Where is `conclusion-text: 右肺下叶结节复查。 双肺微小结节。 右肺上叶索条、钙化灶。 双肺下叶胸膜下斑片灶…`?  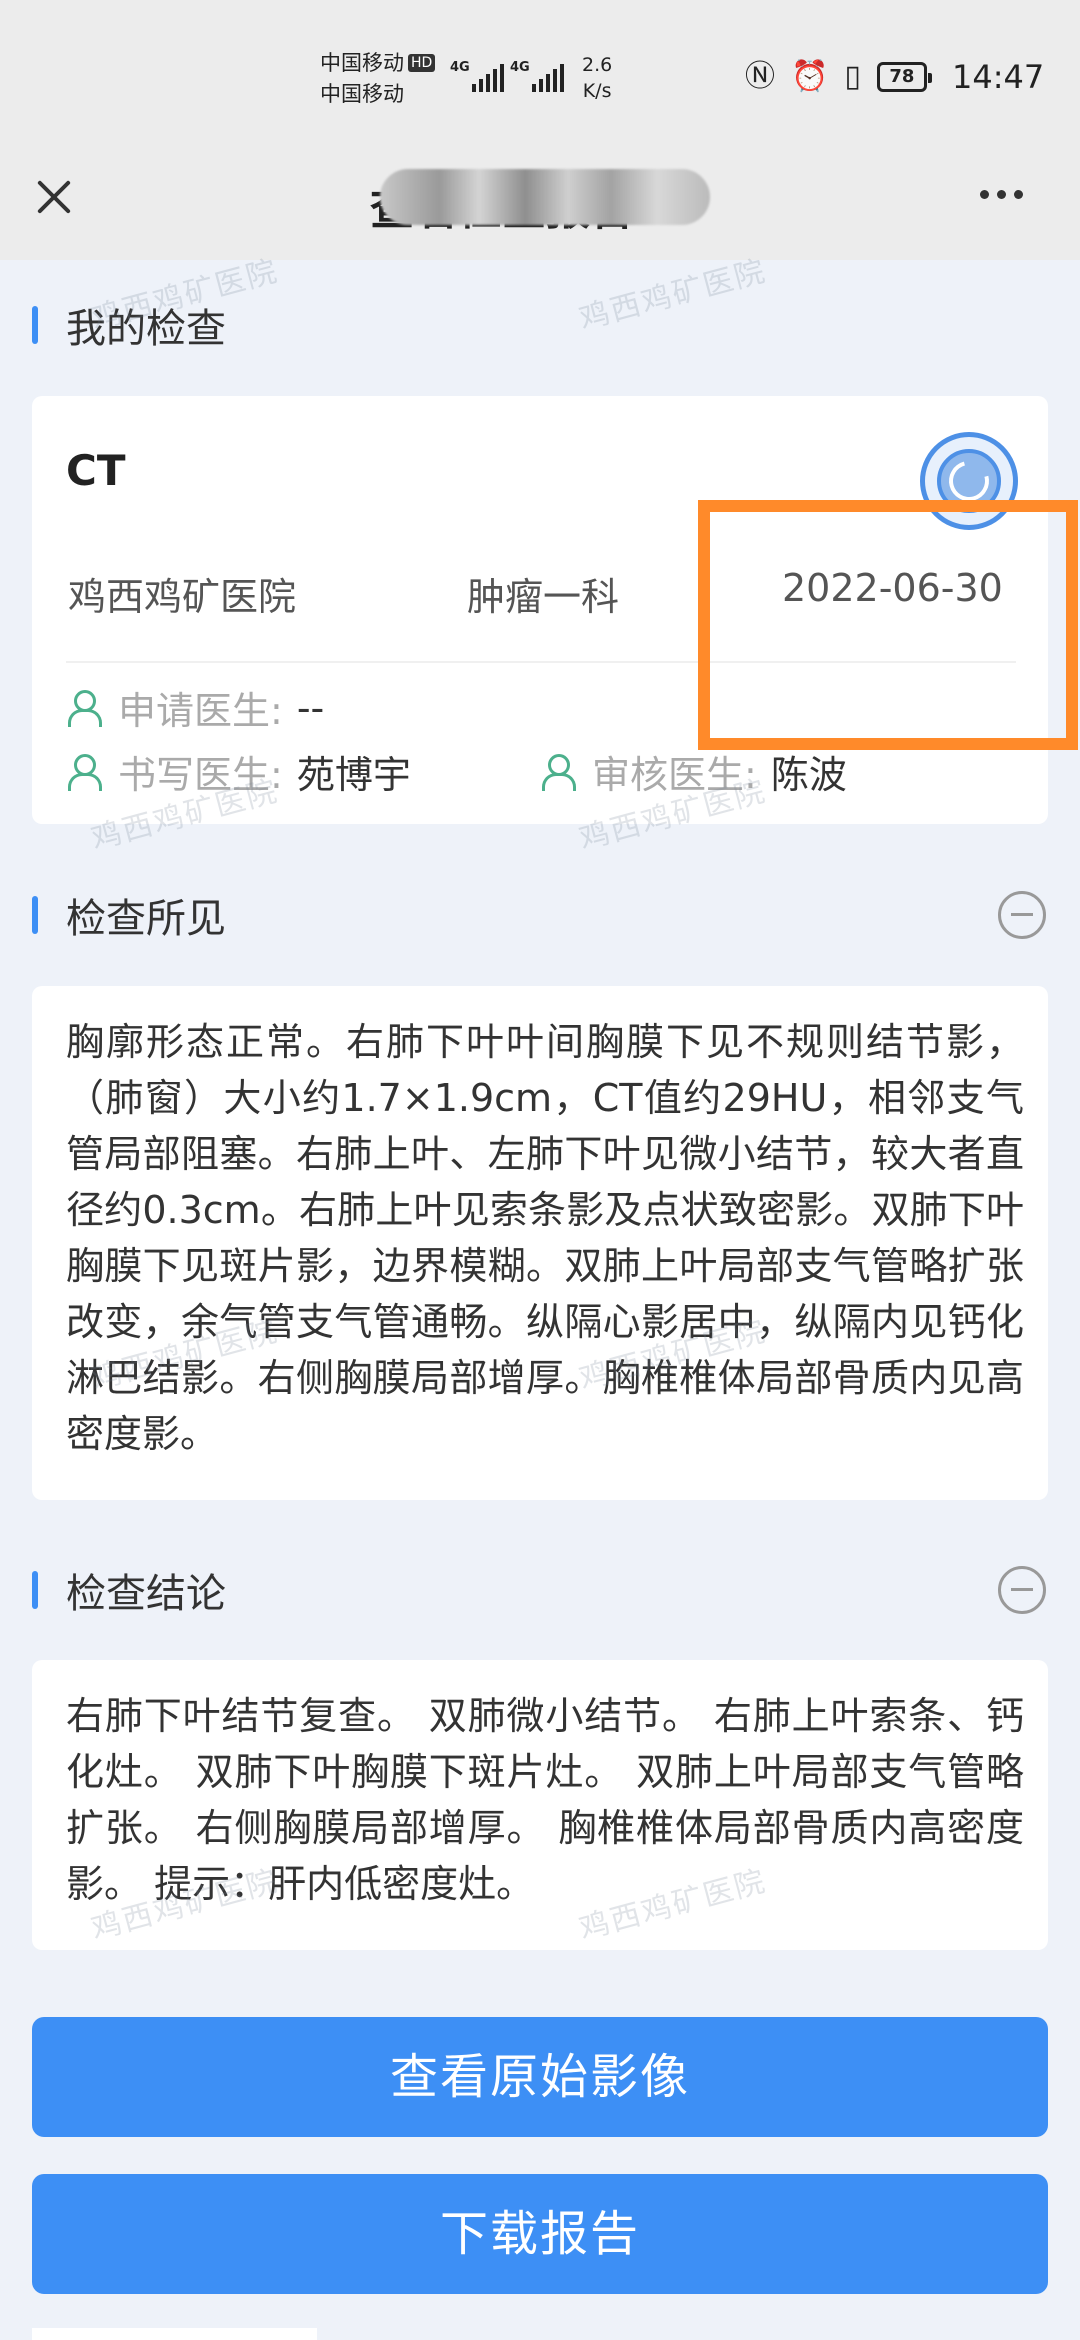
conclusion-text: 右肺下叶结节复查。 双肺微小结节。 右肺上叶索条、钙化灶。 双肺下叶胸膜下斑片灶… is located at coordinates (545, 1800).